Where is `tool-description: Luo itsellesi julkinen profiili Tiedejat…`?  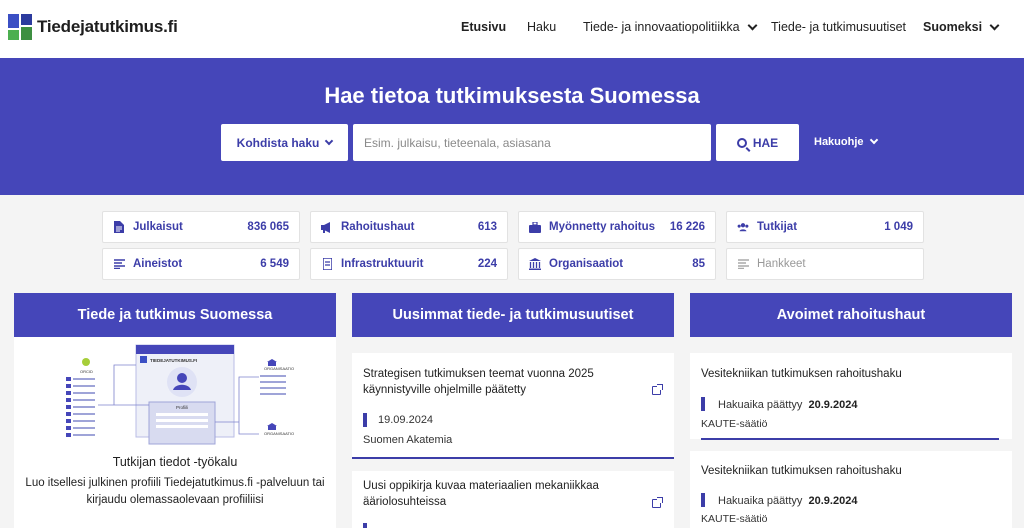
tool-description: Luo itsellesi julkinen profiili Tiedejat… is located at coordinates (175, 491).